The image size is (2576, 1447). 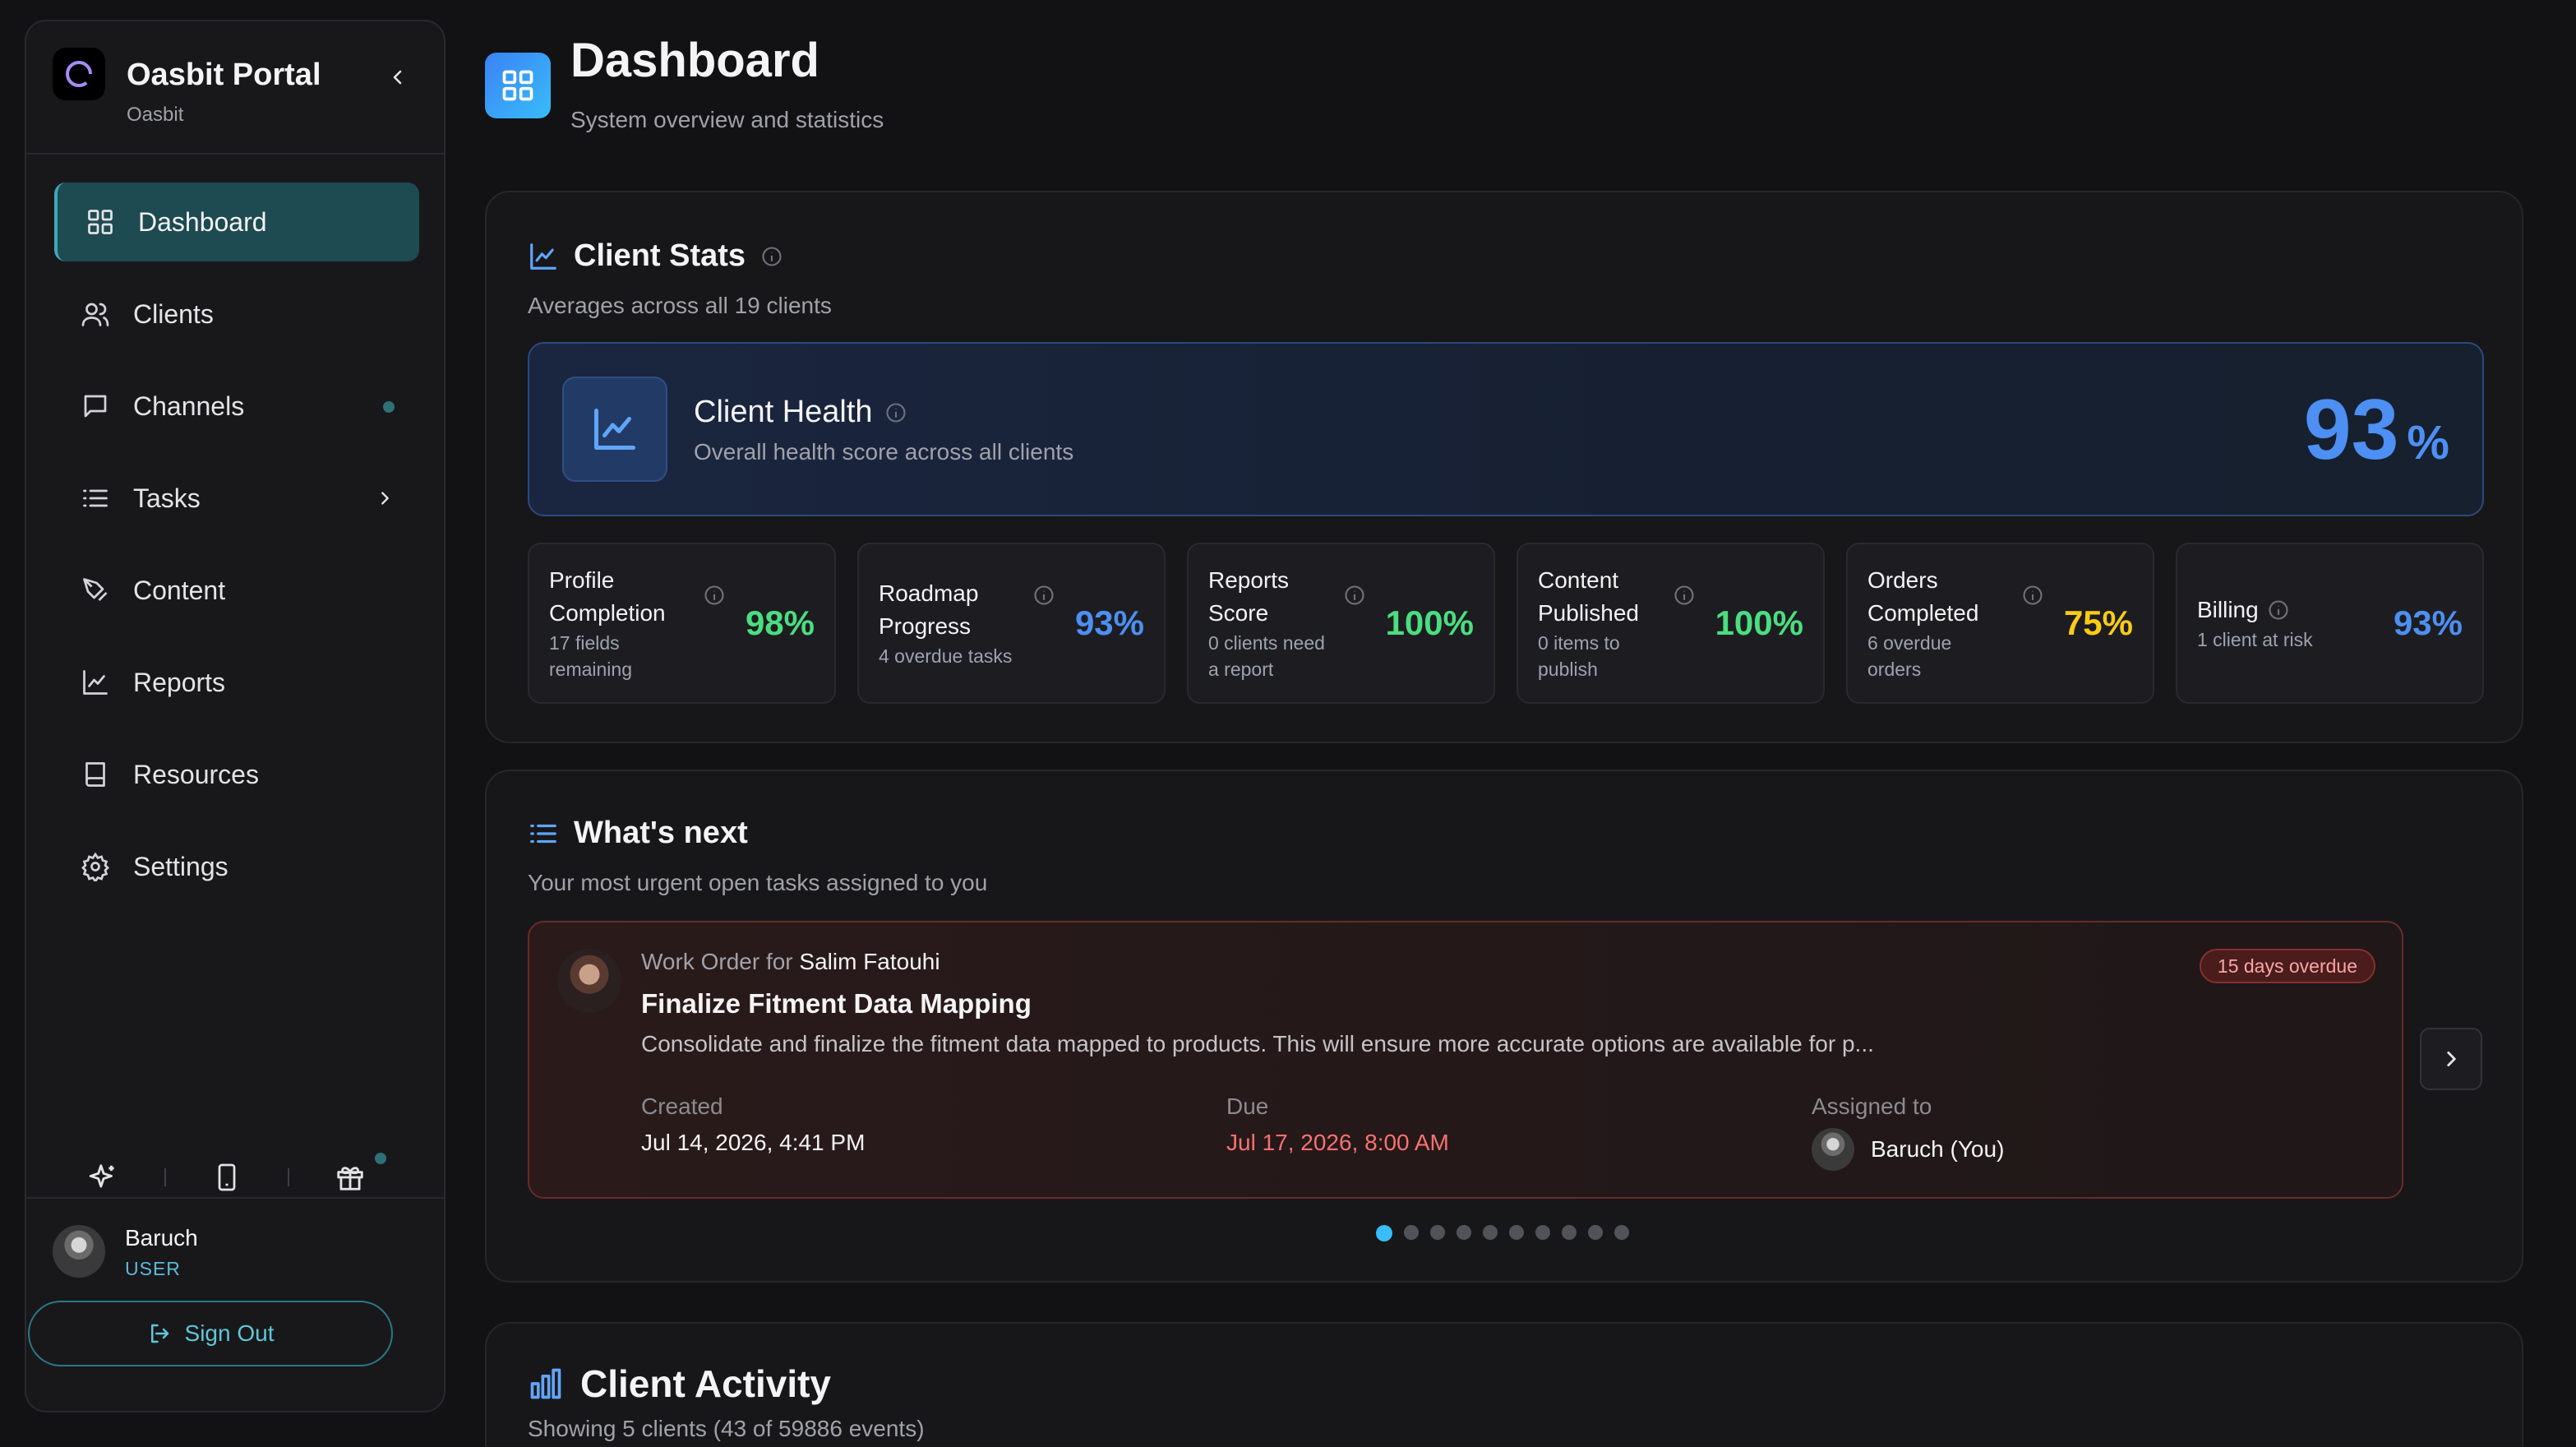 I want to click on sparkle-button, so click(x=103, y=1177).